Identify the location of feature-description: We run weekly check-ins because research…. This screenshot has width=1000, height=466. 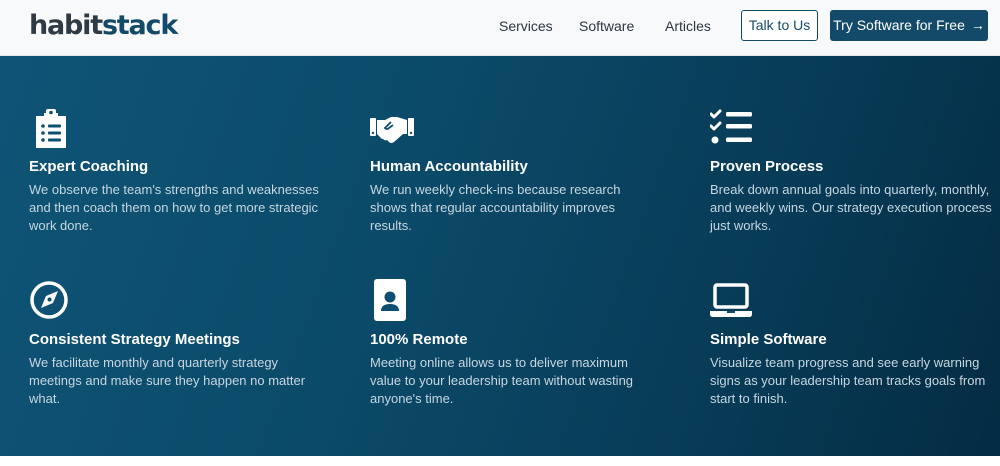
(495, 207).